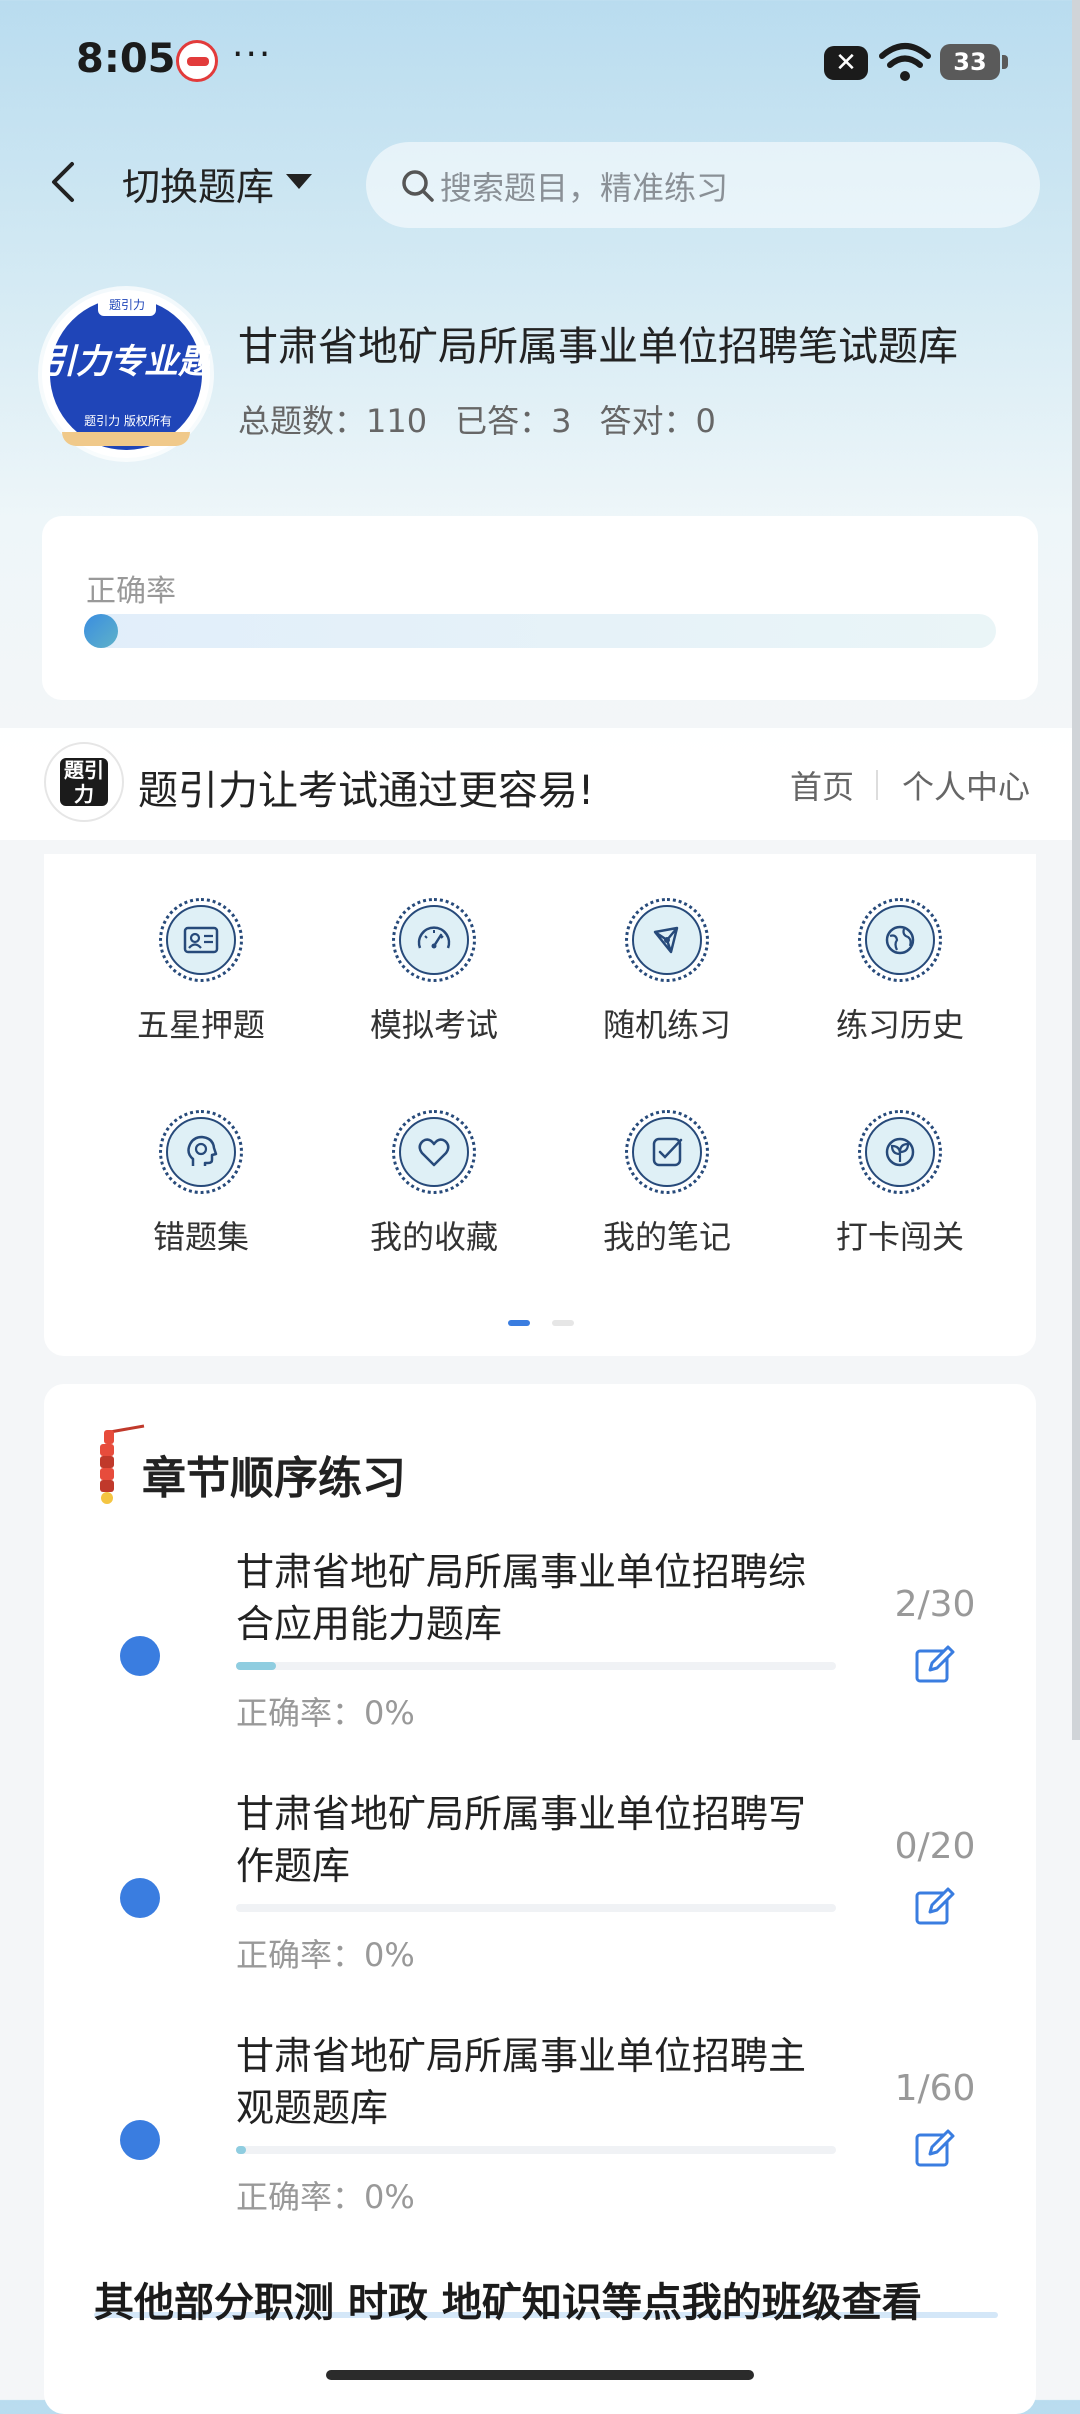  I want to click on accuracy-label: 正确率, so click(131, 591).